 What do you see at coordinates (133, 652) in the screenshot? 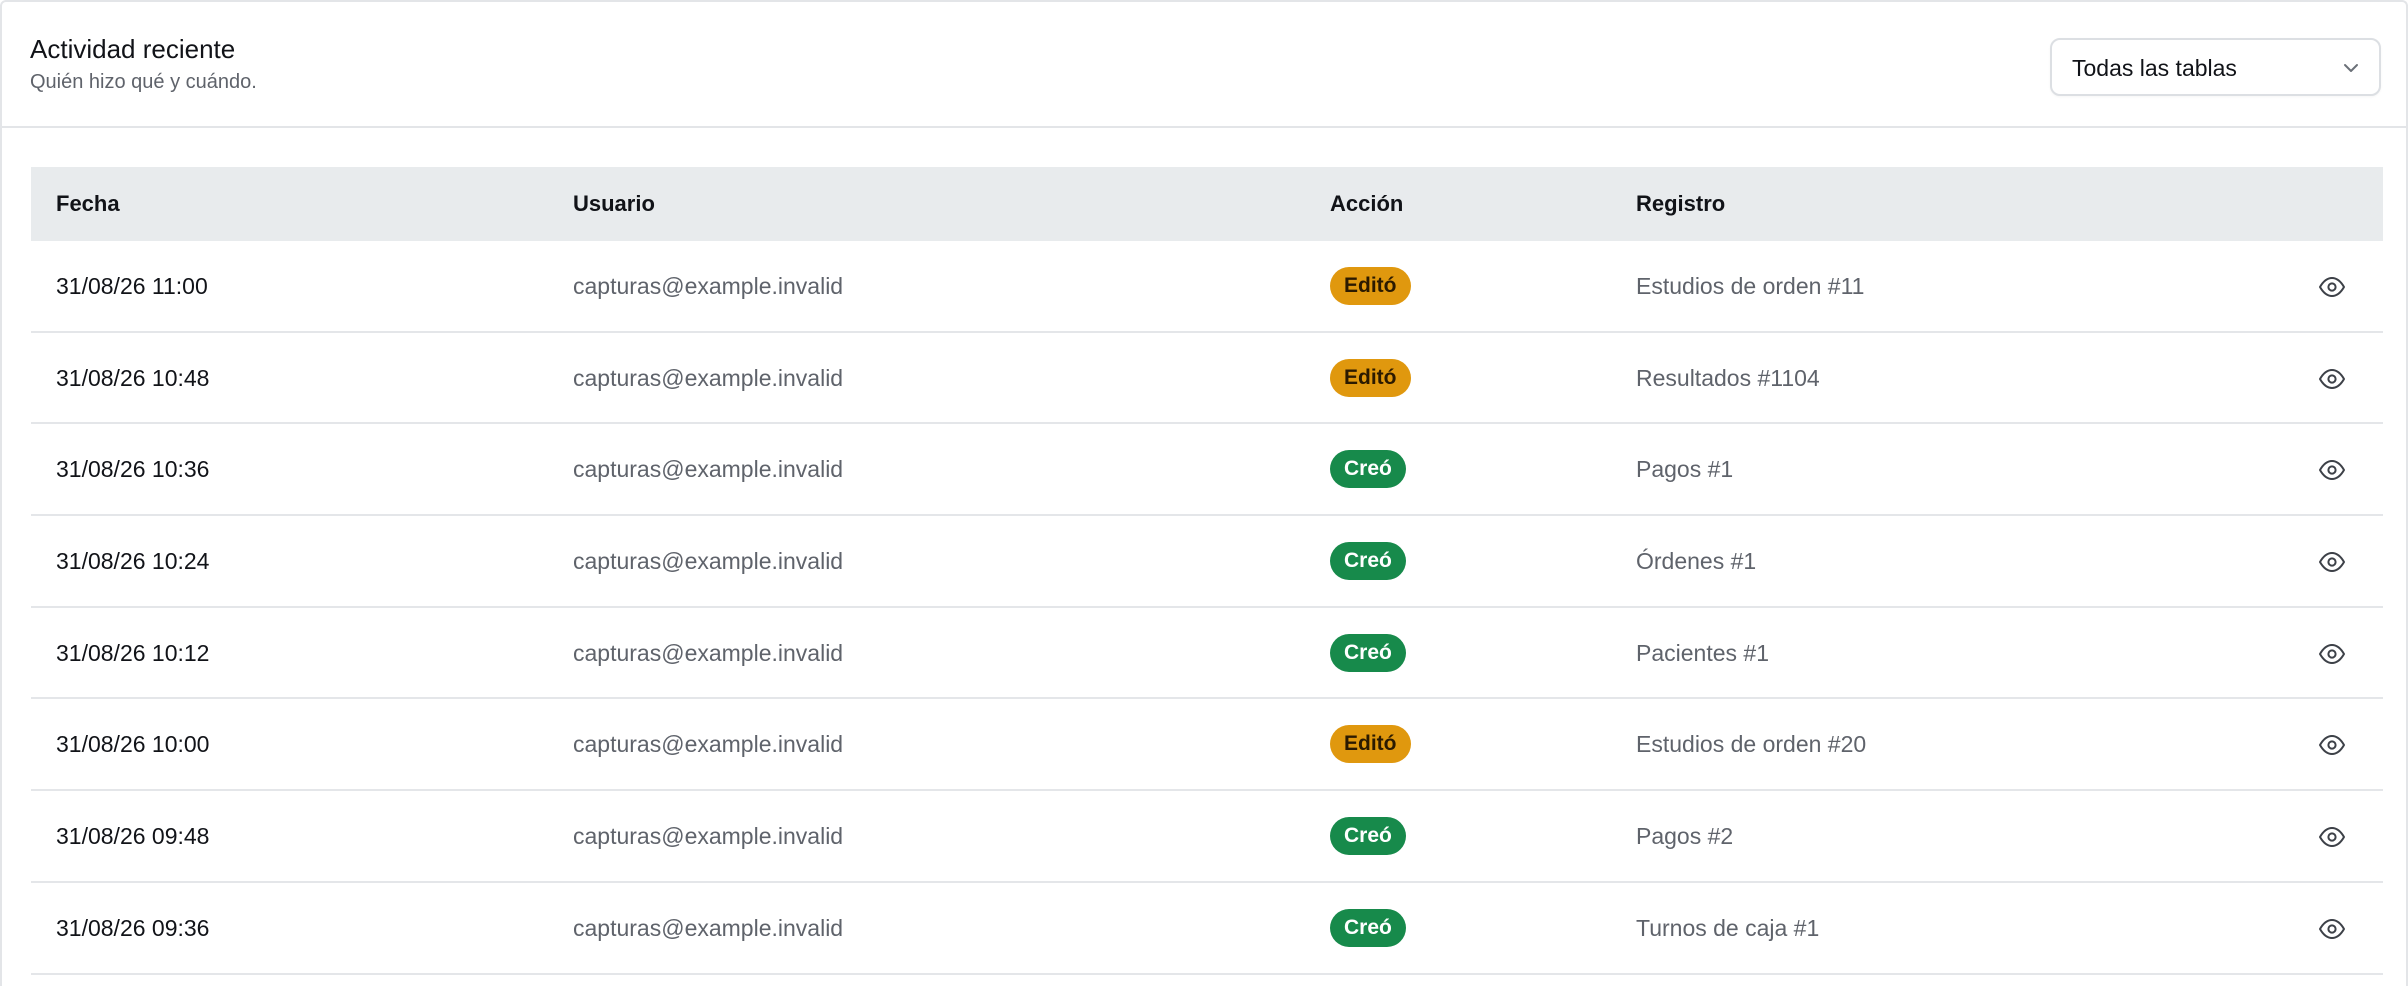
I see `row-date: 31/08/26 10:12` at bounding box center [133, 652].